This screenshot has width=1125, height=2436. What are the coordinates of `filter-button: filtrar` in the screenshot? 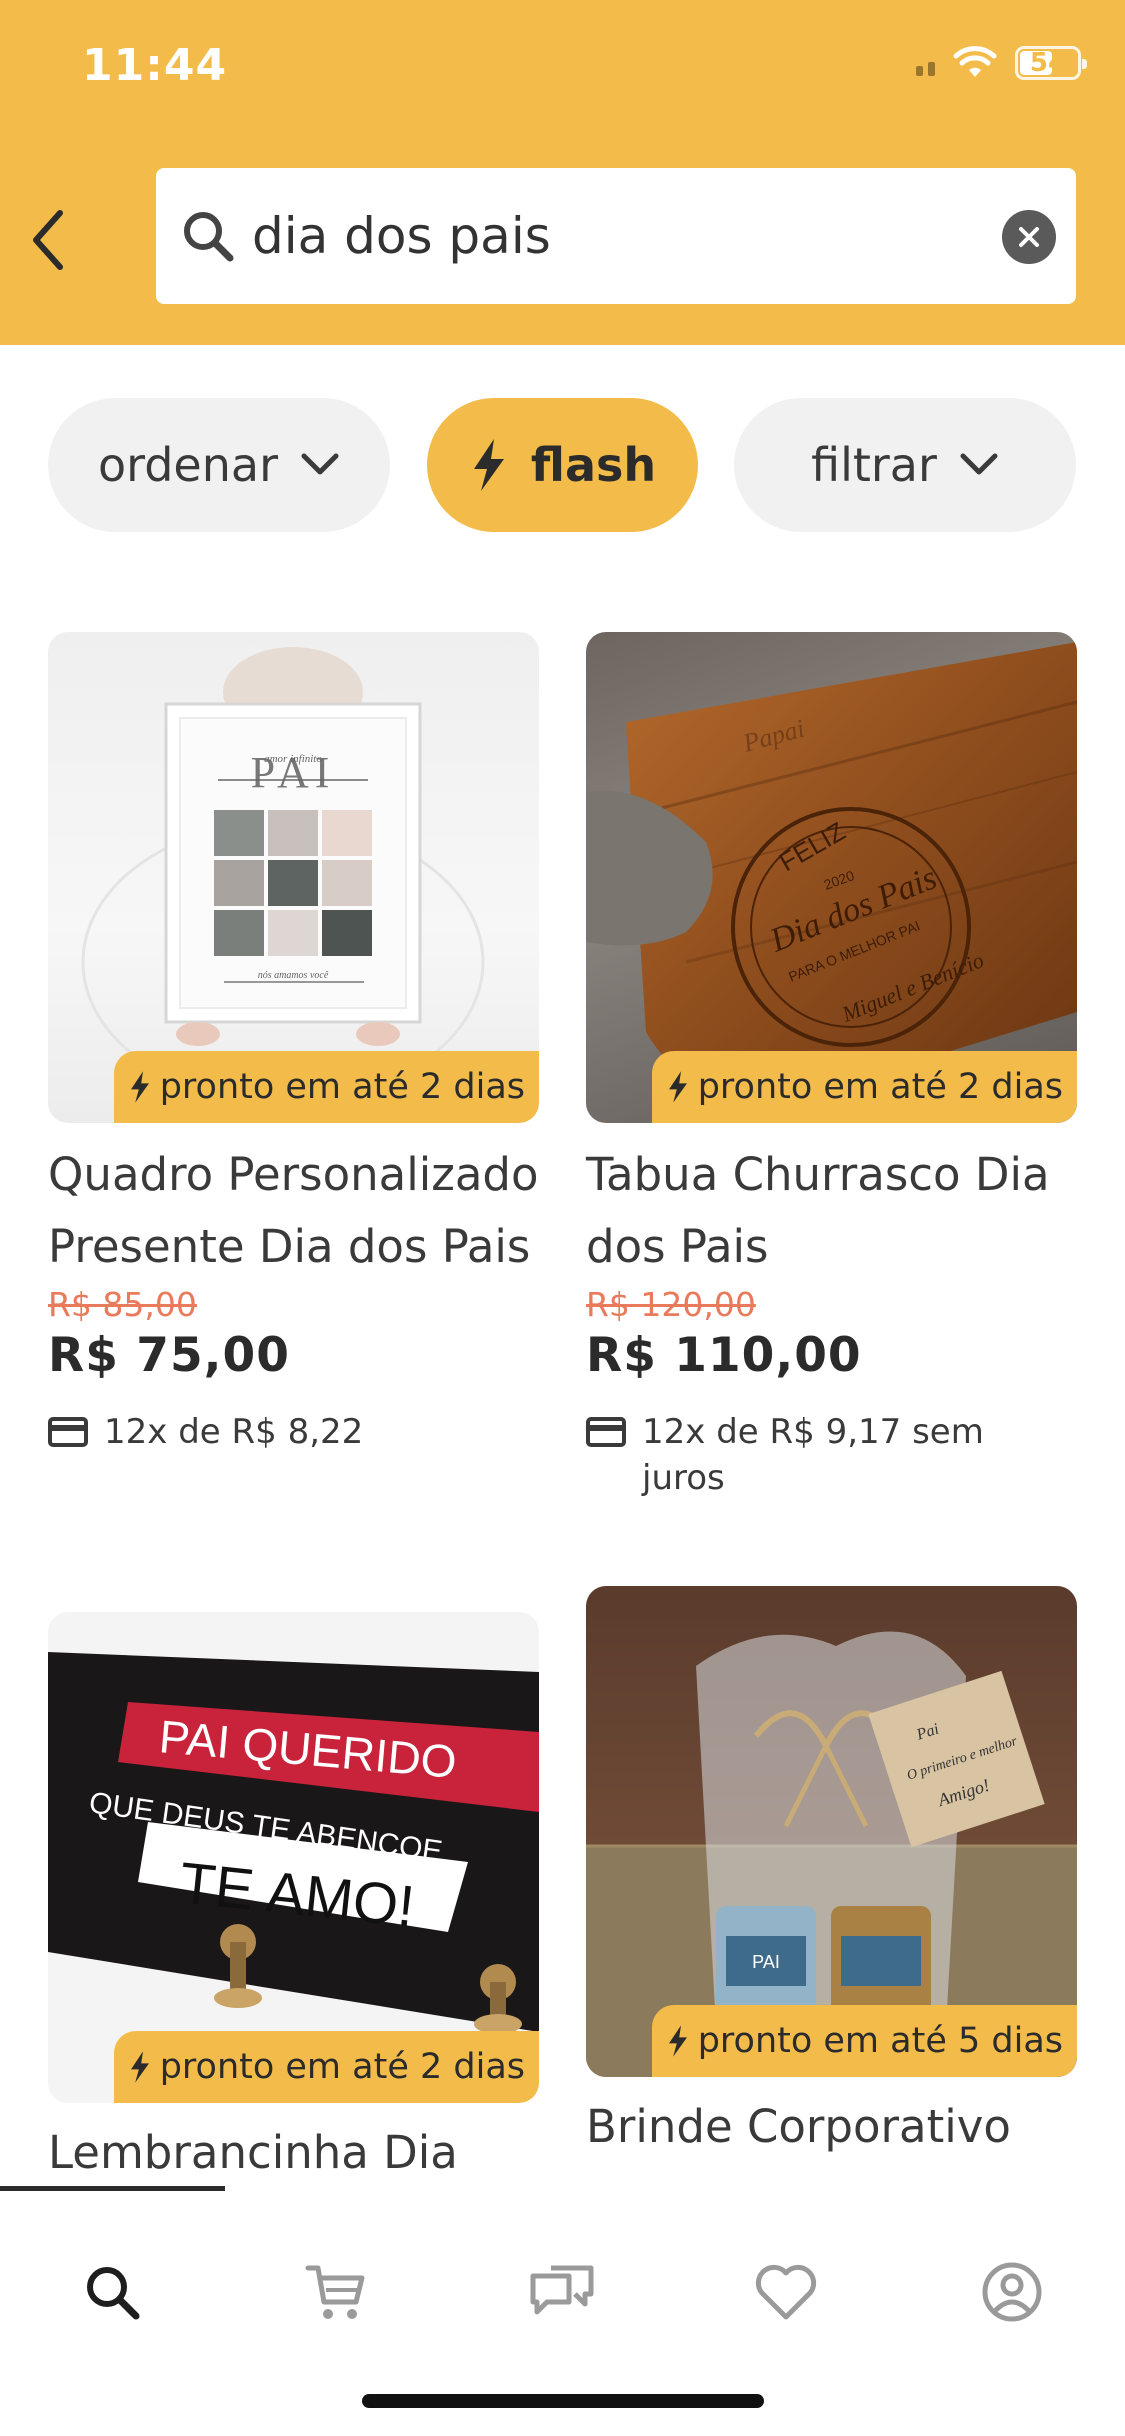 It's located at (905, 465).